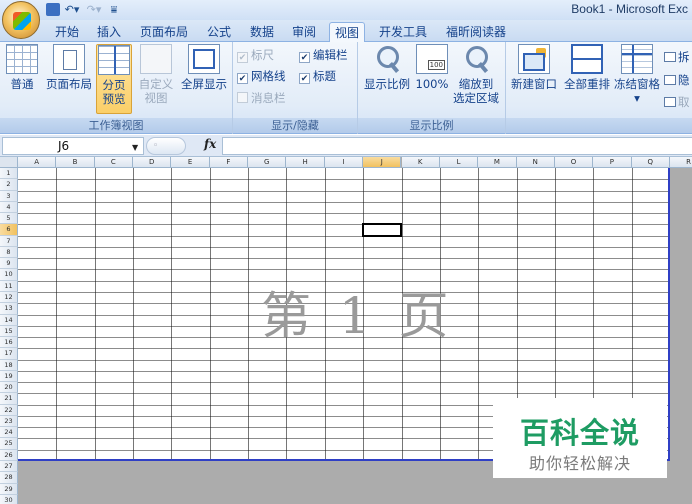 This screenshot has width=692, height=504. Describe the element at coordinates (9, 162) in the screenshot. I see `select-all-corner` at that location.